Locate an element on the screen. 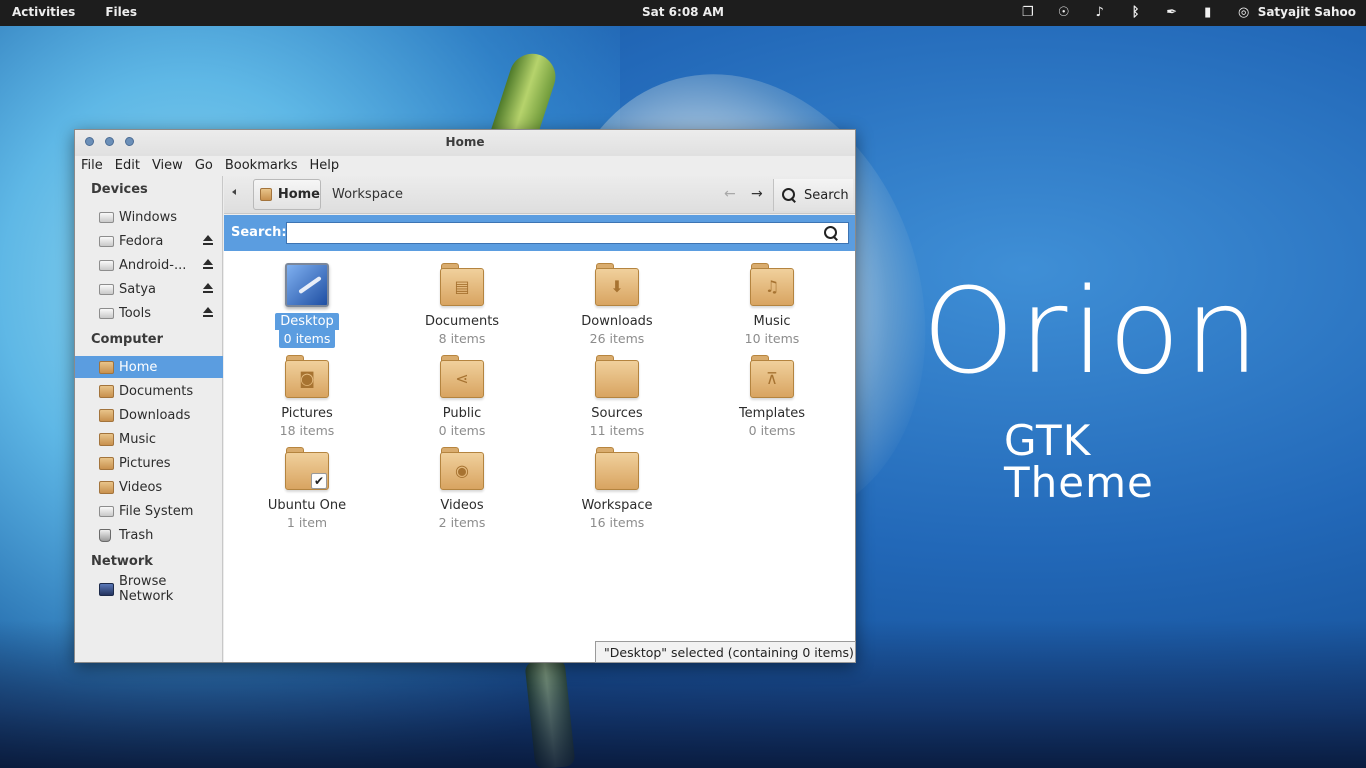  sidebar-item-downloads: Downloads is located at coordinates (149, 415).